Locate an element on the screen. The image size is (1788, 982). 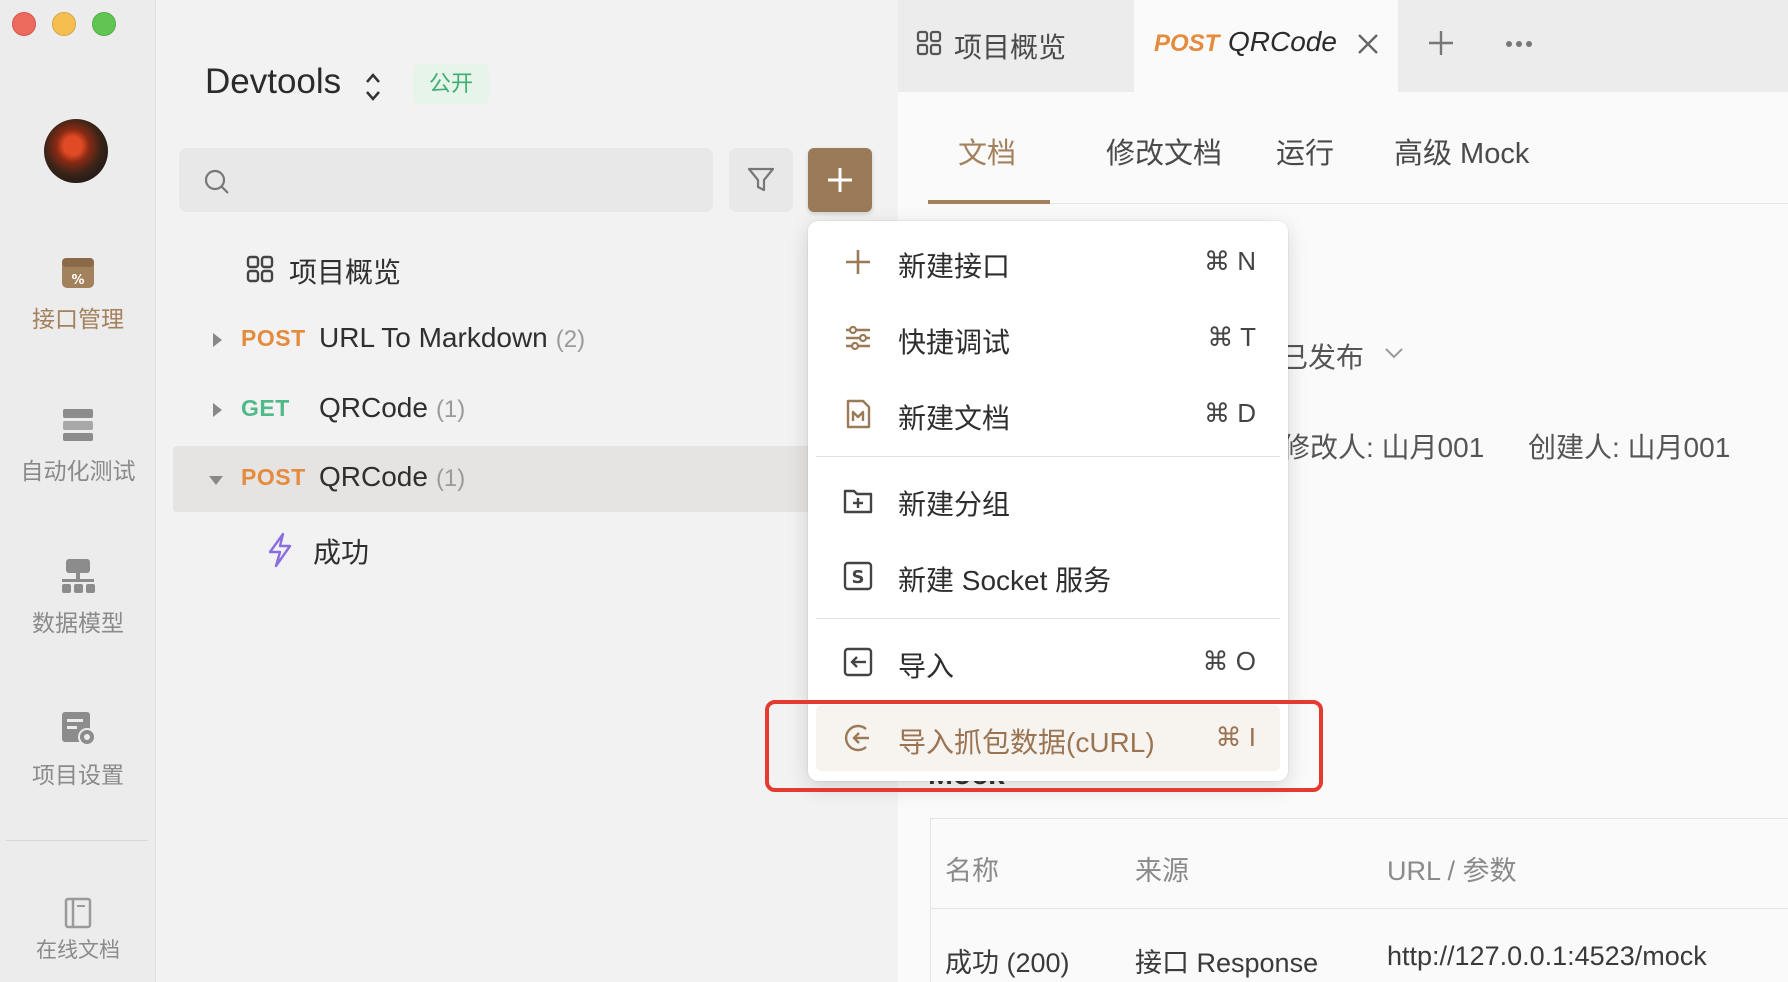
search-box is located at coordinates (446, 180).